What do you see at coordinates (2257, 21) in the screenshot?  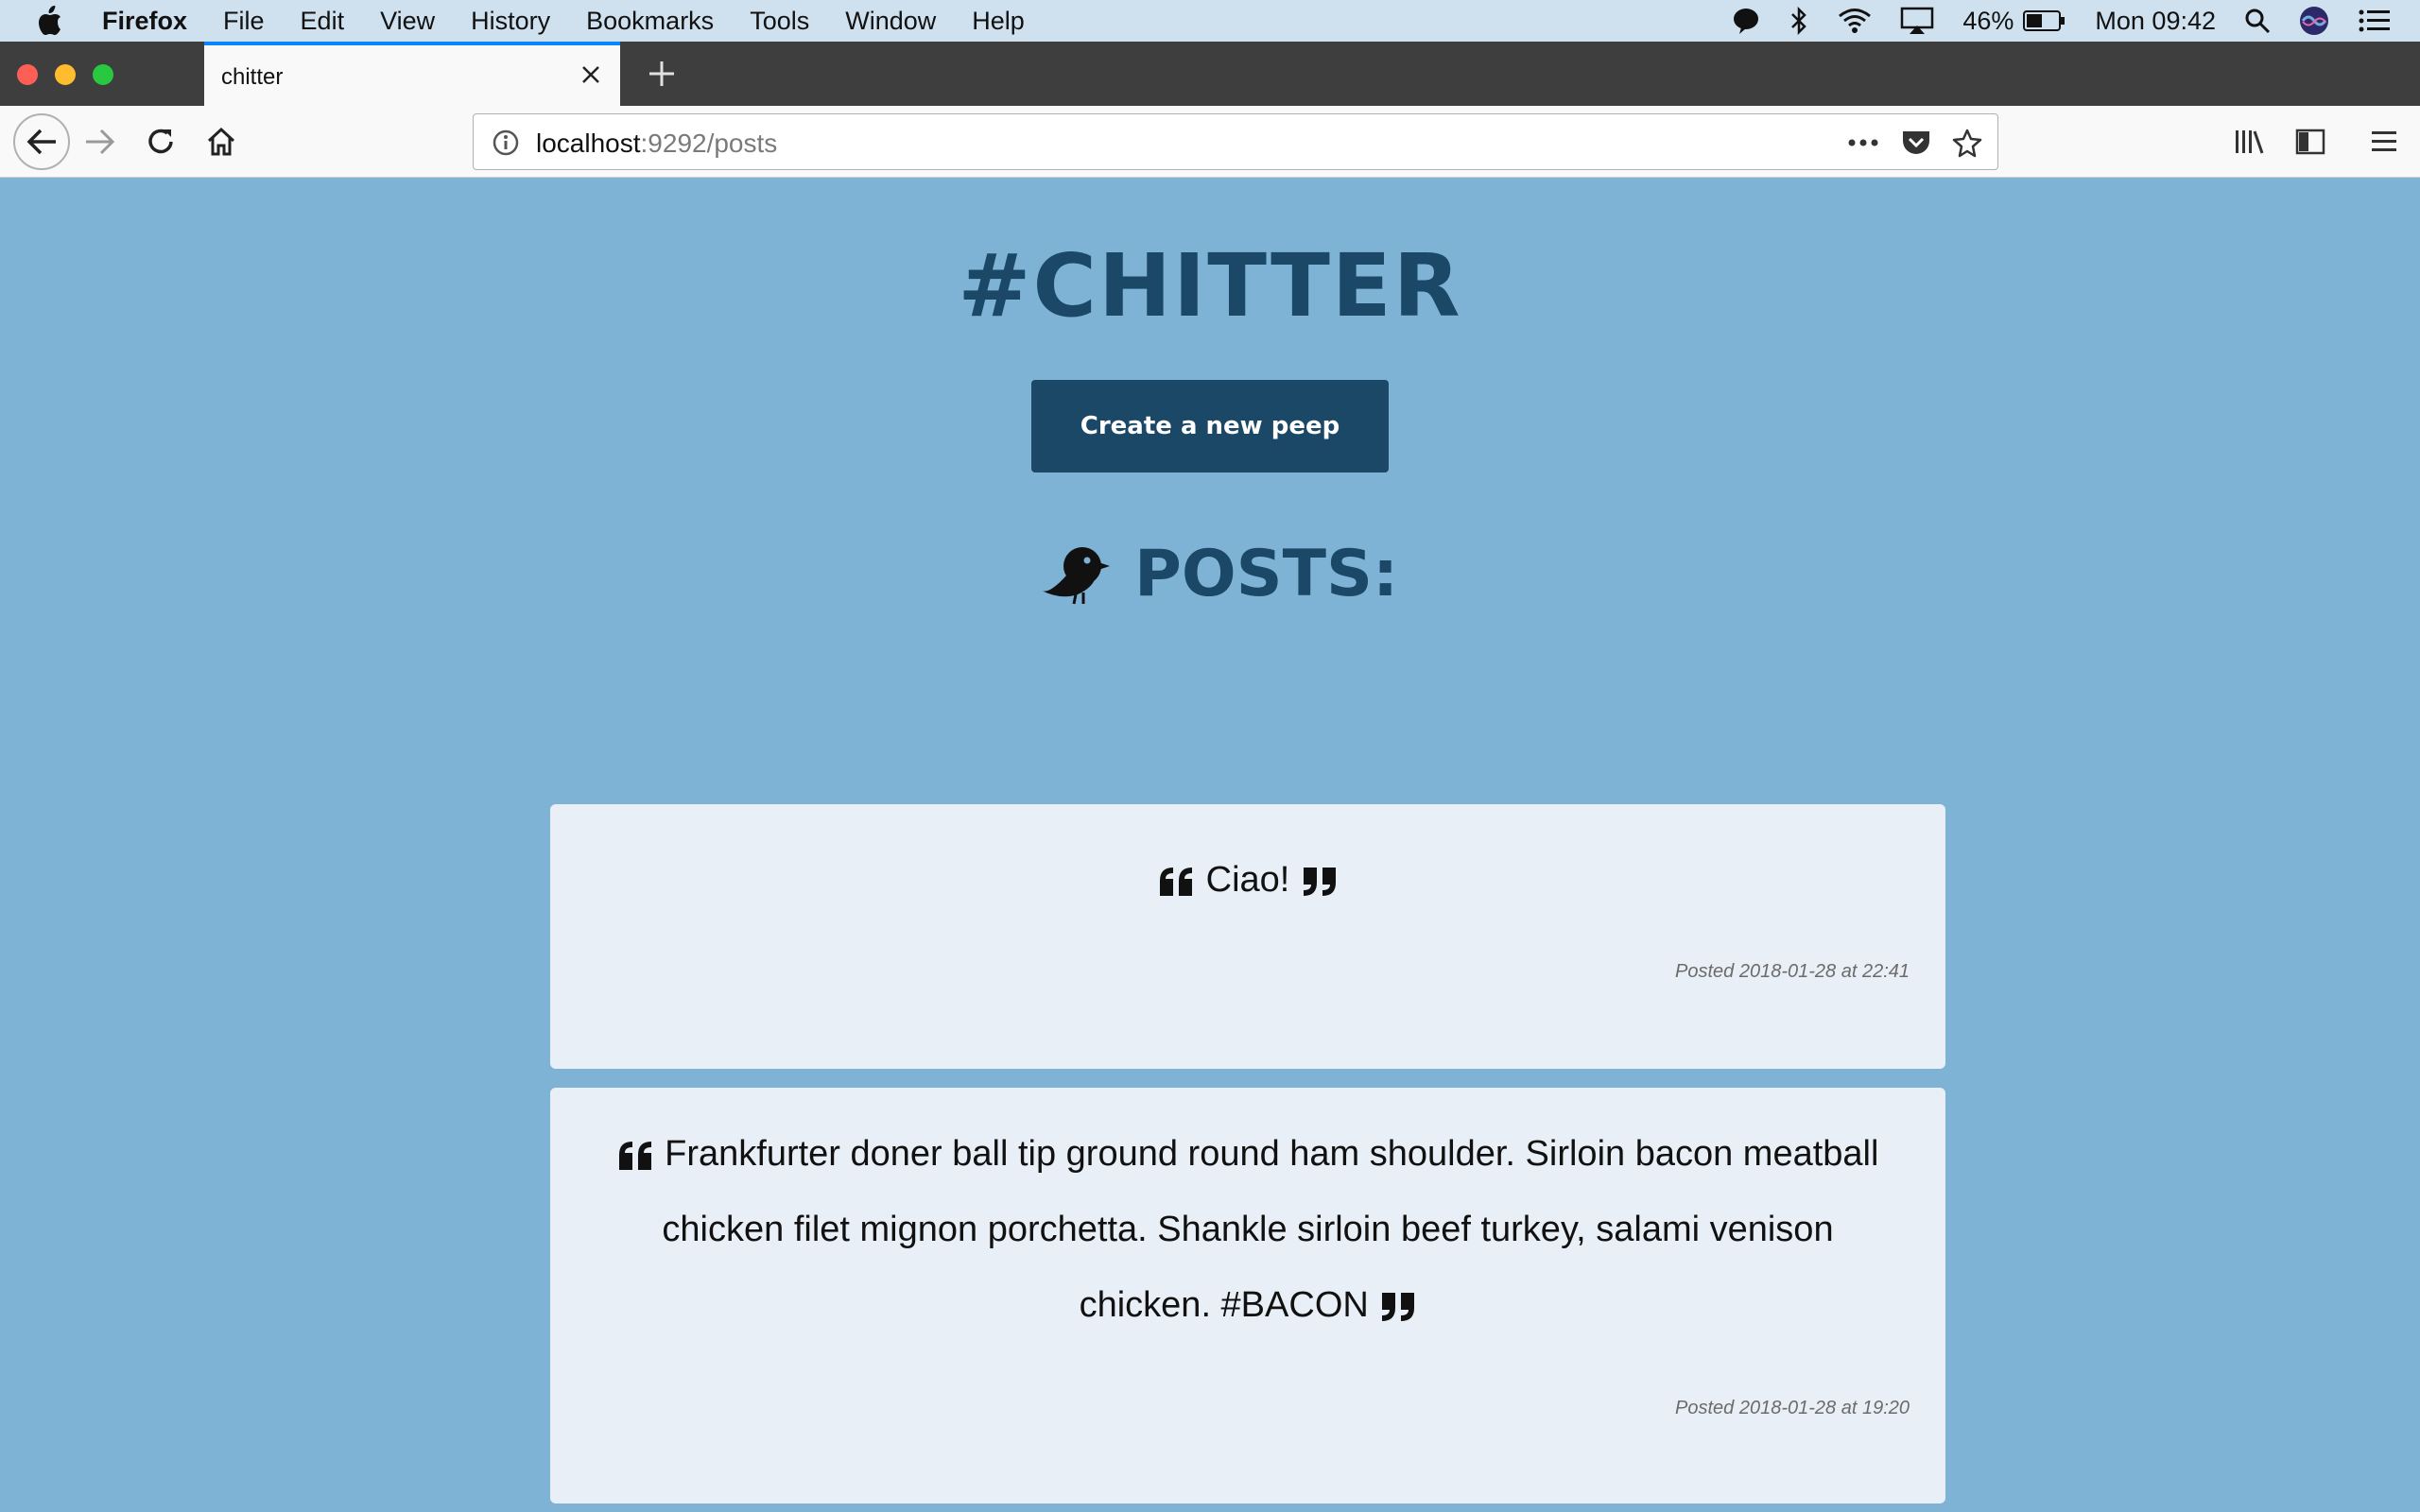 I see `spotlight-search-icon` at bounding box center [2257, 21].